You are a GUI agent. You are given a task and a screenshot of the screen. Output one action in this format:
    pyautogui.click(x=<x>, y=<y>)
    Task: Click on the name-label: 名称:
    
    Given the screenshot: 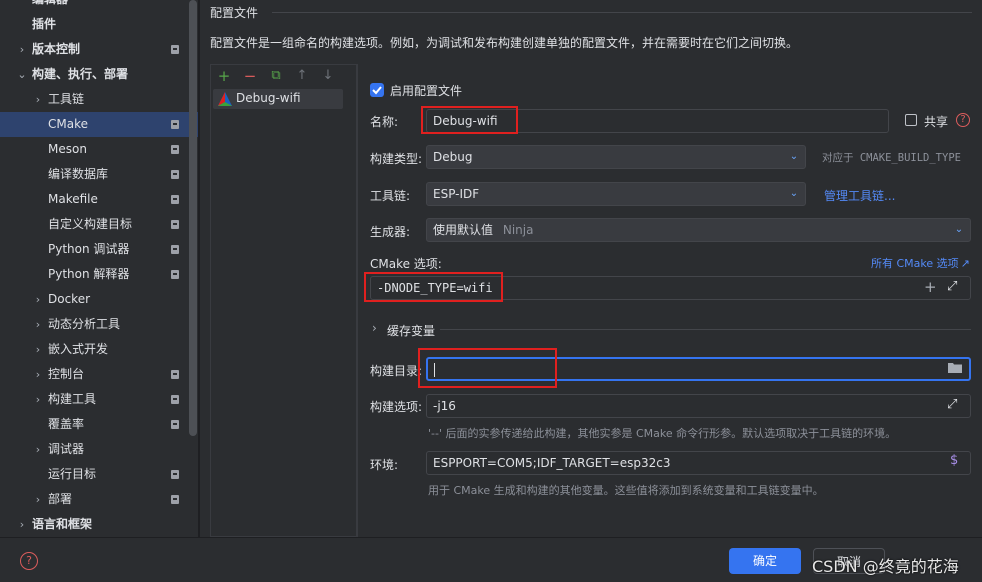 What is the action you would take?
    pyautogui.click(x=384, y=122)
    